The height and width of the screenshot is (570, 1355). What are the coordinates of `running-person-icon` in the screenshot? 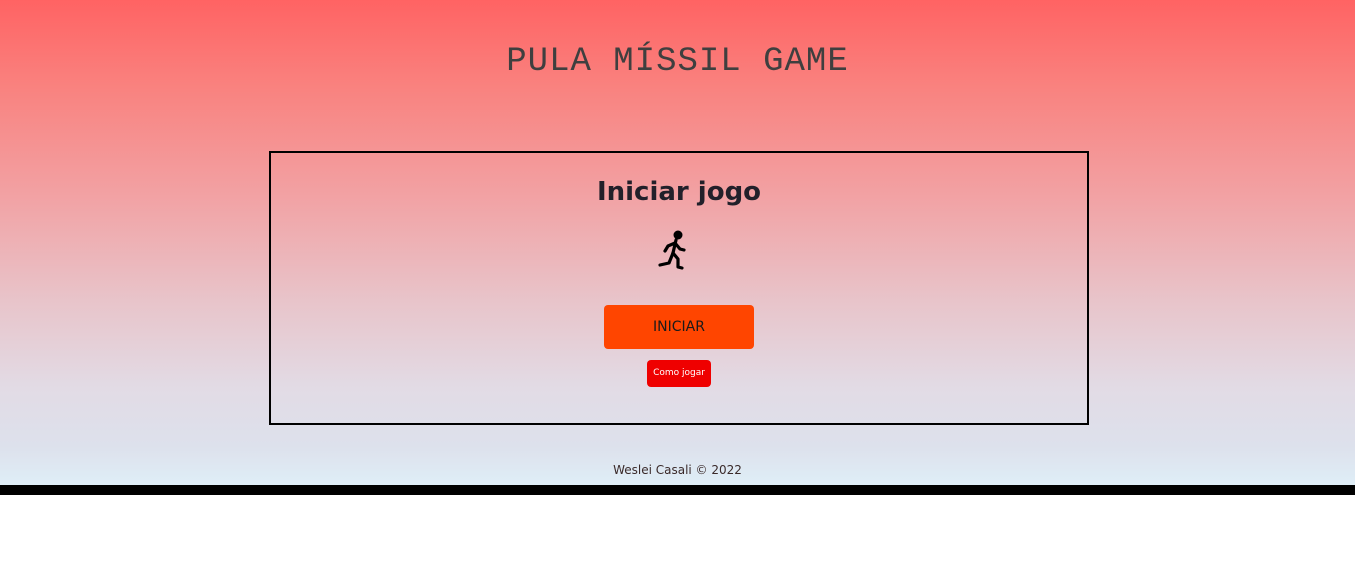 It's located at (672, 250).